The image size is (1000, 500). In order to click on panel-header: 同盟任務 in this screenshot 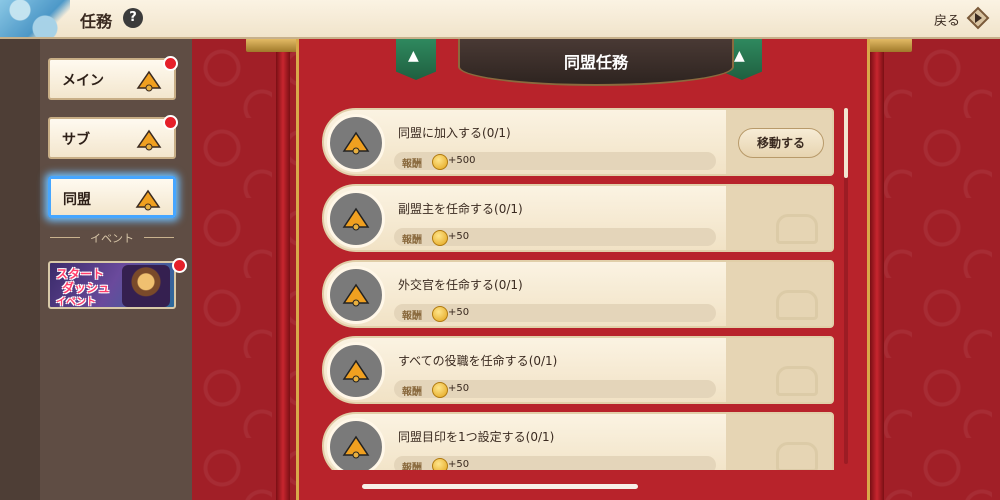, I will do `click(596, 62)`.